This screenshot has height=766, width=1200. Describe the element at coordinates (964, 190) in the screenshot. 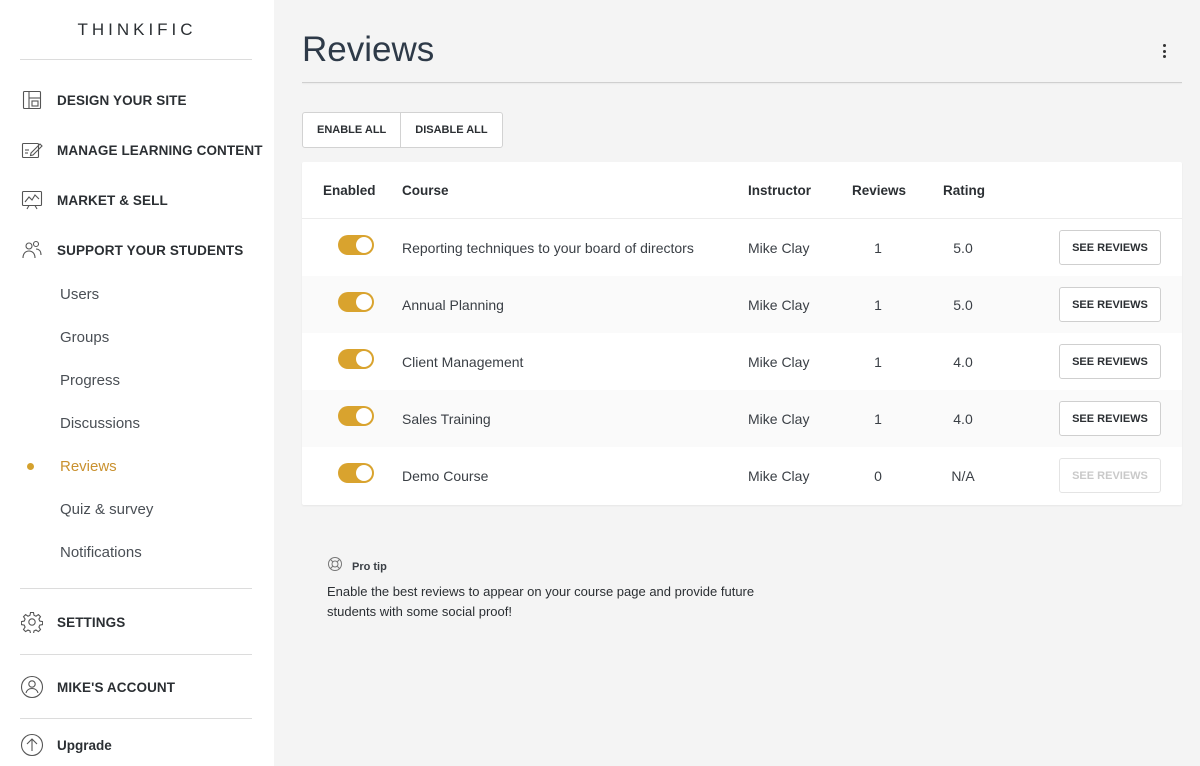

I see `column-header-rating: Rating` at that location.